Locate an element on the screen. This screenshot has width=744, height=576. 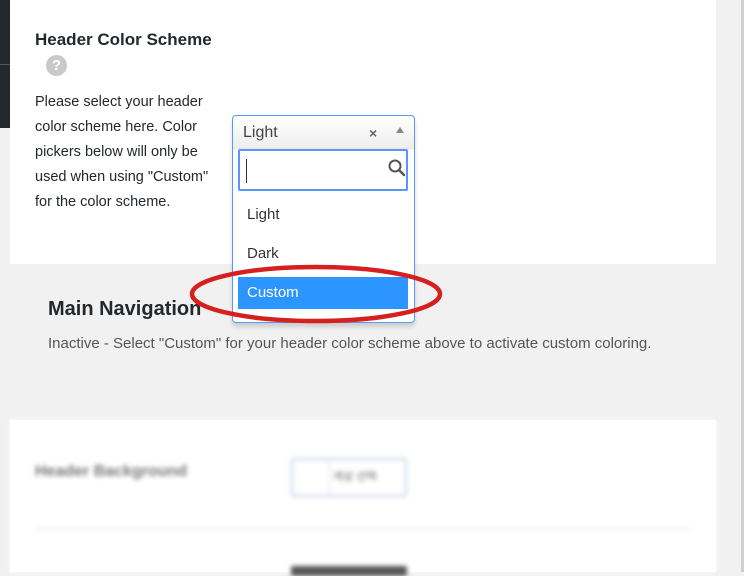
close-icon: × is located at coordinates (373, 133).